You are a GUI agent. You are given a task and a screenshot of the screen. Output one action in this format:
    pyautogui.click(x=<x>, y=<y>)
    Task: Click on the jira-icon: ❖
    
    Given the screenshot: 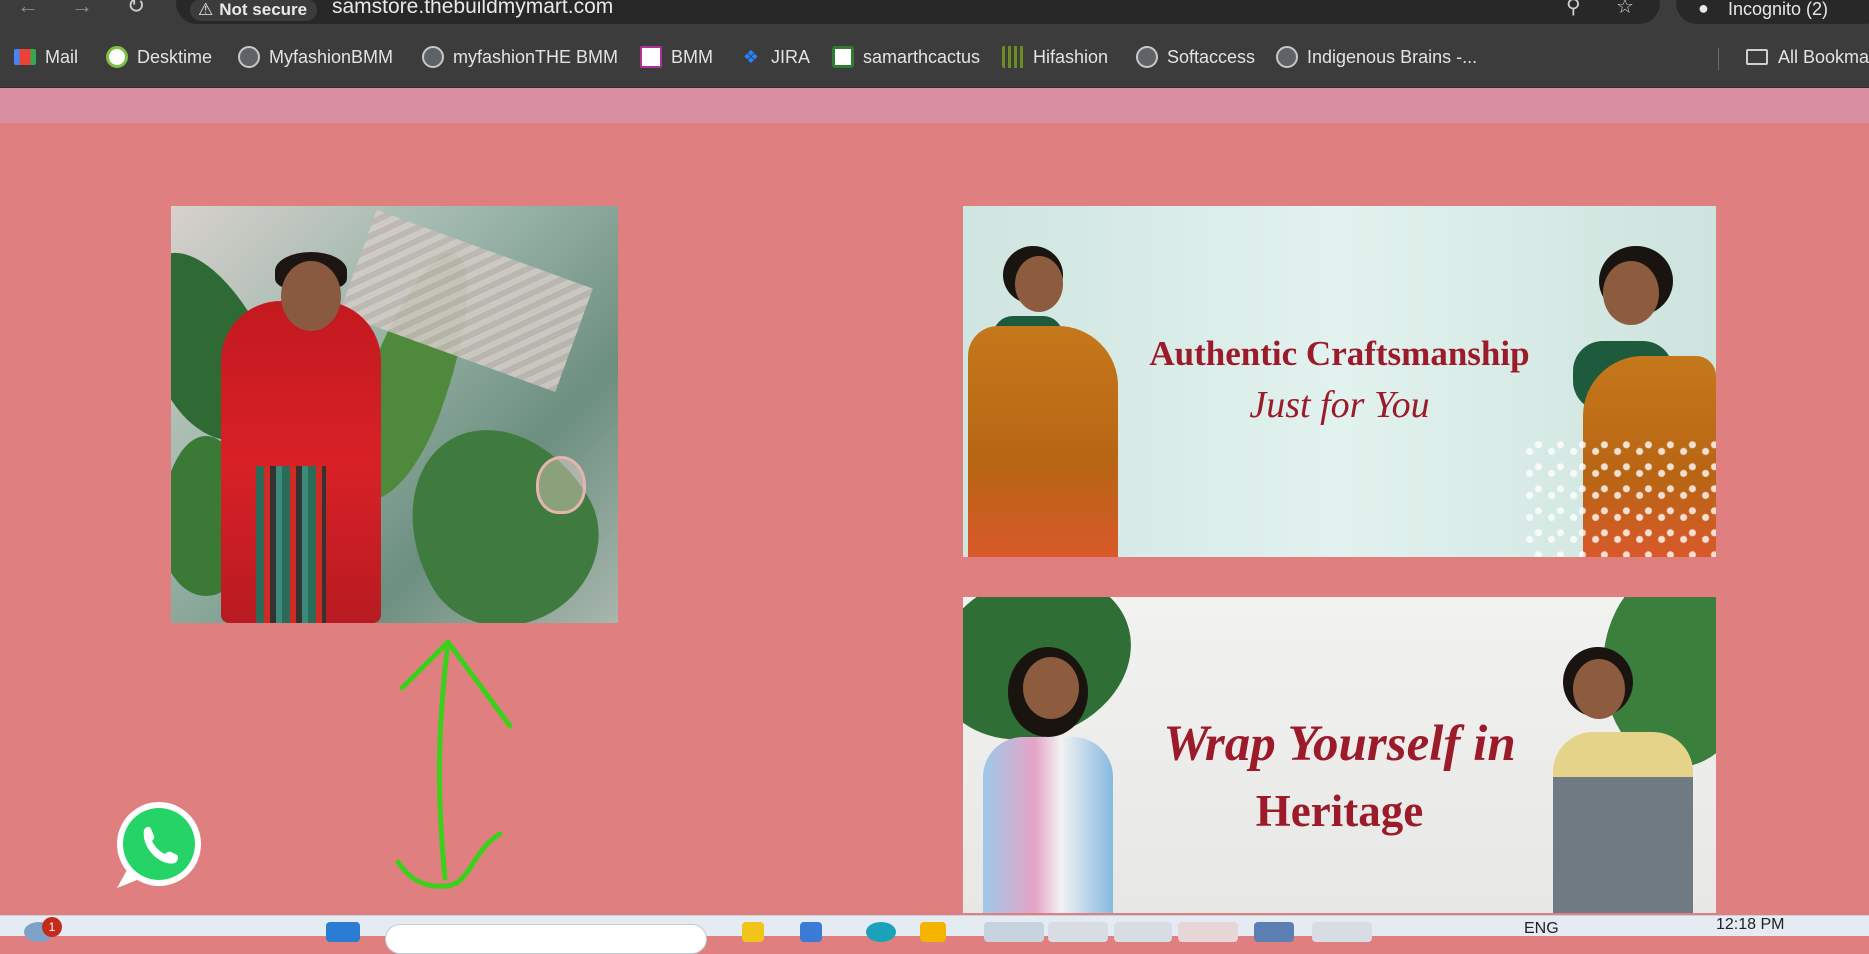 What is the action you would take?
    pyautogui.click(x=751, y=57)
    